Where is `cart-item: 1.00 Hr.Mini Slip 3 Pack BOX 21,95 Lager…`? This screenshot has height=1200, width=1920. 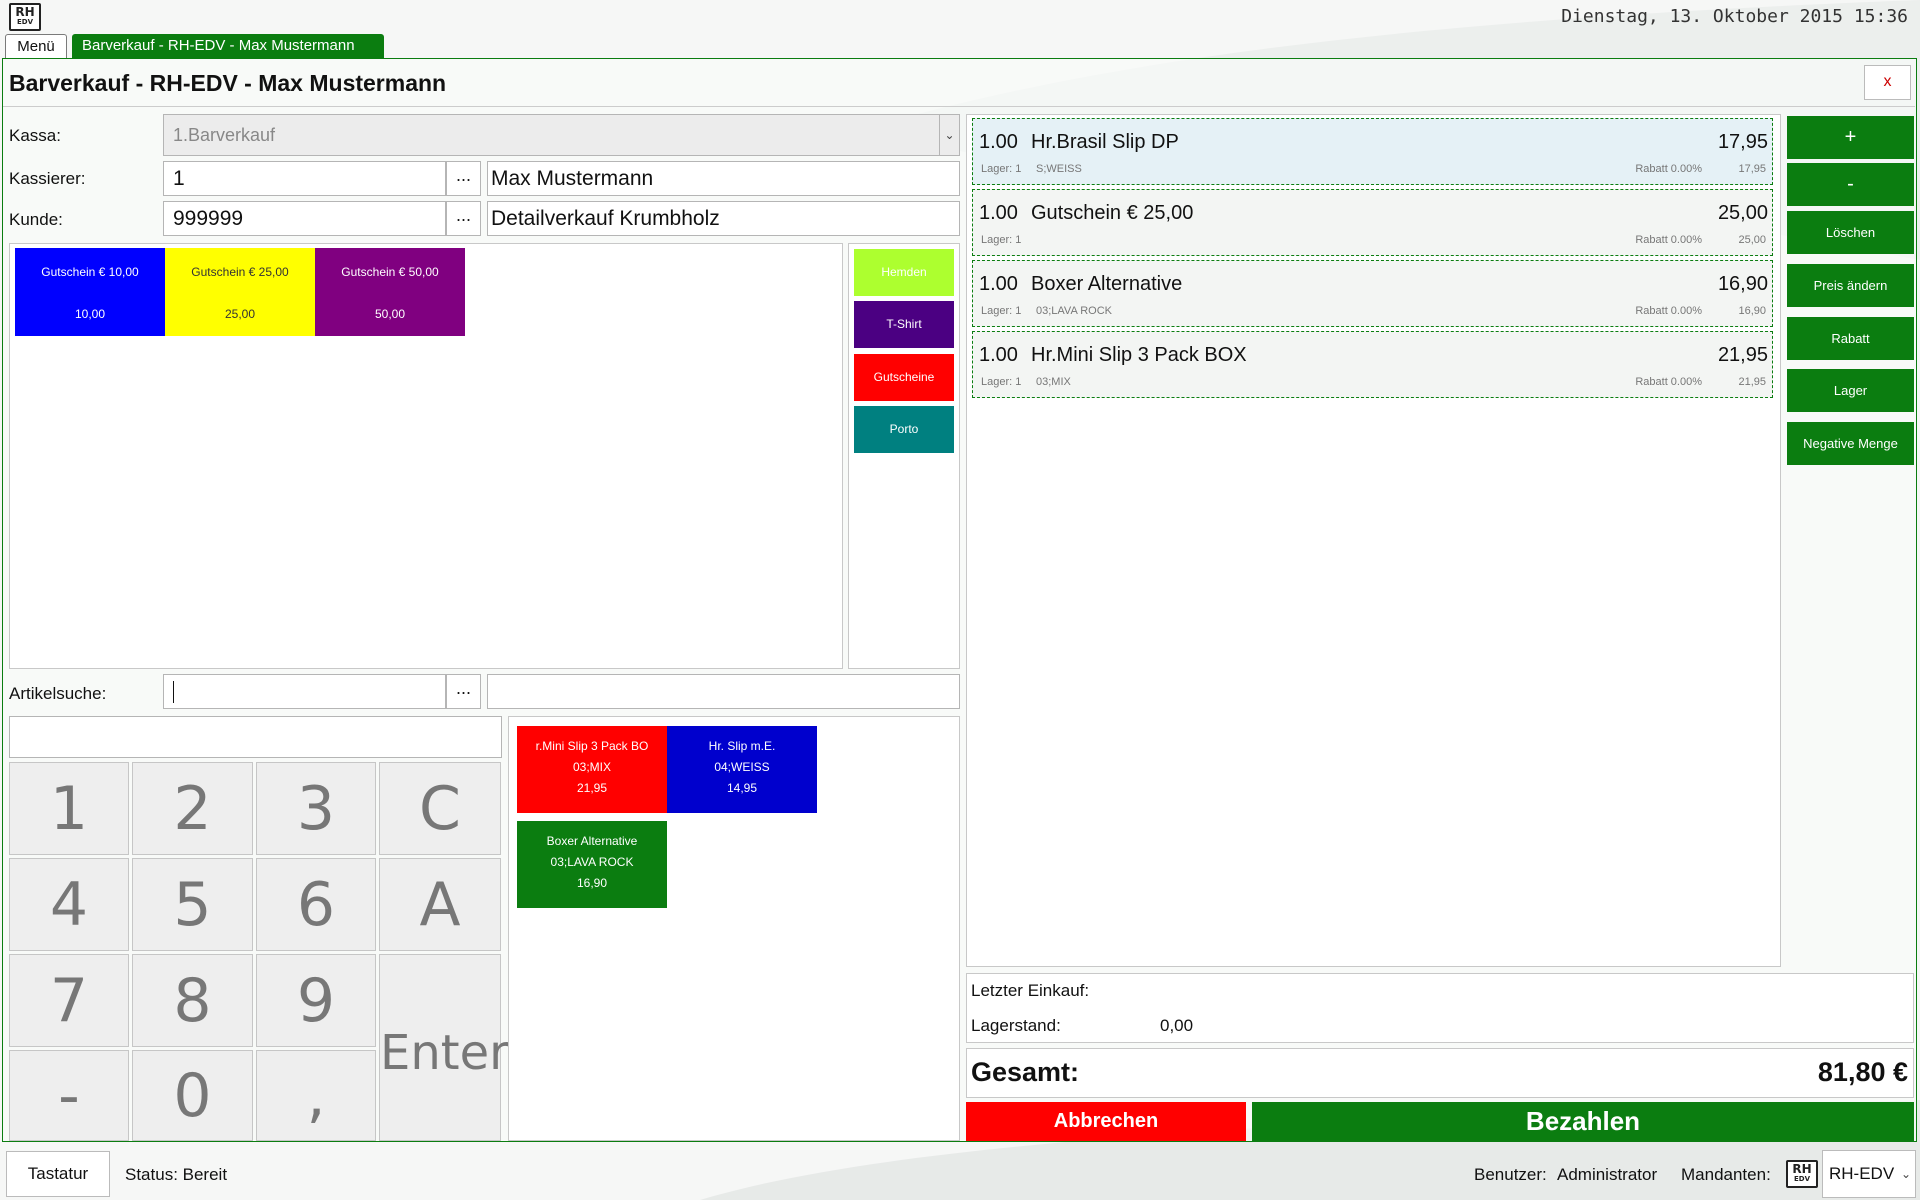
cart-item: 1.00 Hr.Mini Slip 3 Pack BOX 21,95 Lager… is located at coordinates (1372, 364).